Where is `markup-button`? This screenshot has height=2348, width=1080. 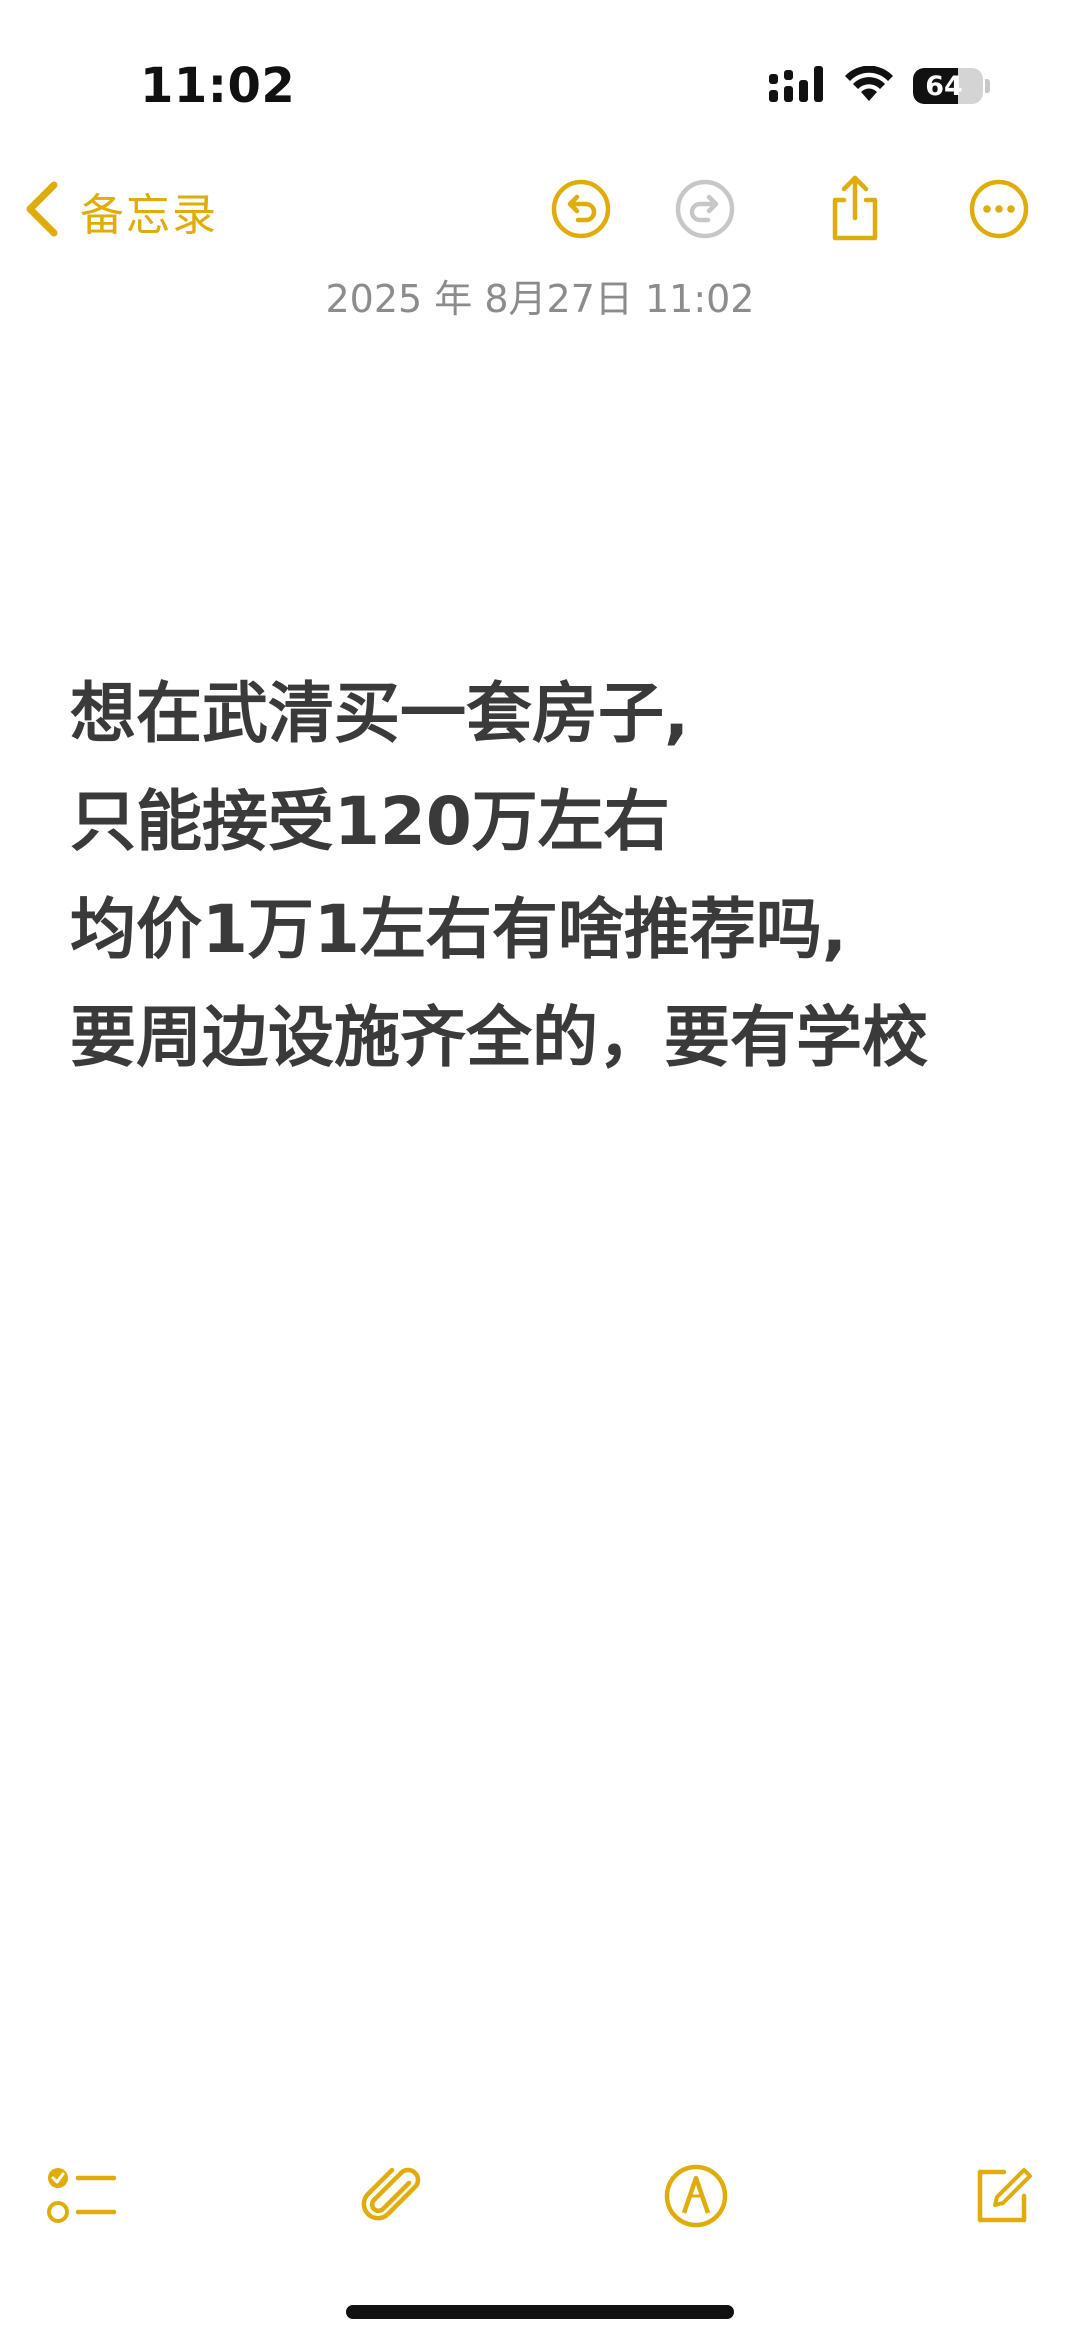 markup-button is located at coordinates (696, 2198).